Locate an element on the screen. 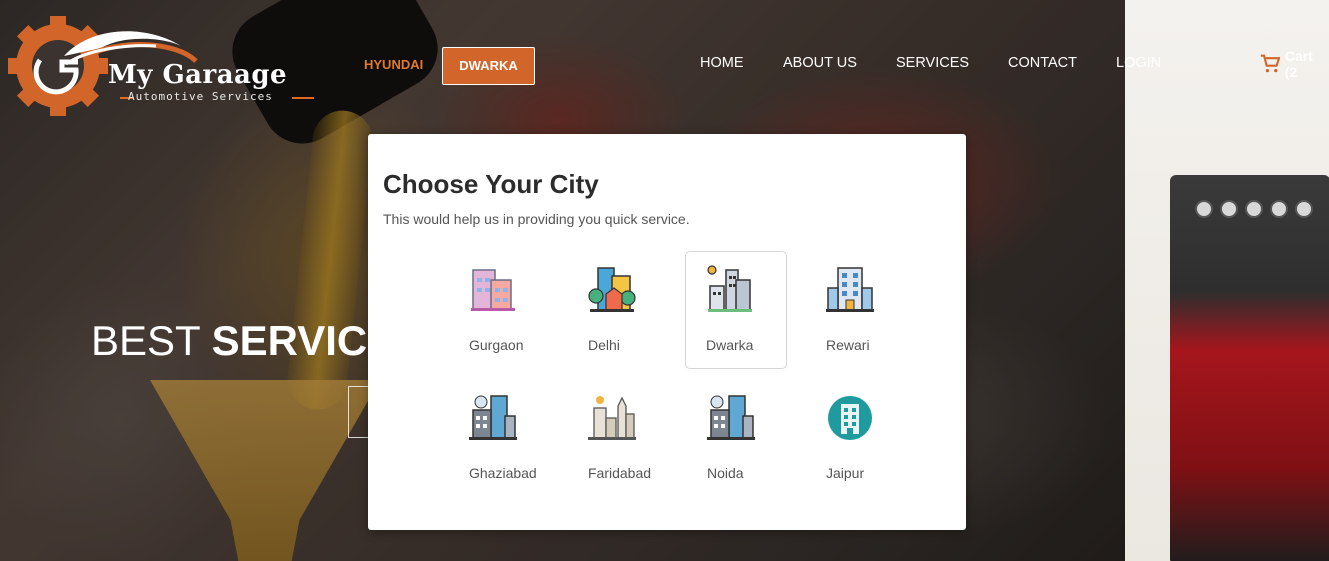 Image resolution: width=1329 pixels, height=561 pixels. city-option-delhi: Delhi is located at coordinates (619, 311).